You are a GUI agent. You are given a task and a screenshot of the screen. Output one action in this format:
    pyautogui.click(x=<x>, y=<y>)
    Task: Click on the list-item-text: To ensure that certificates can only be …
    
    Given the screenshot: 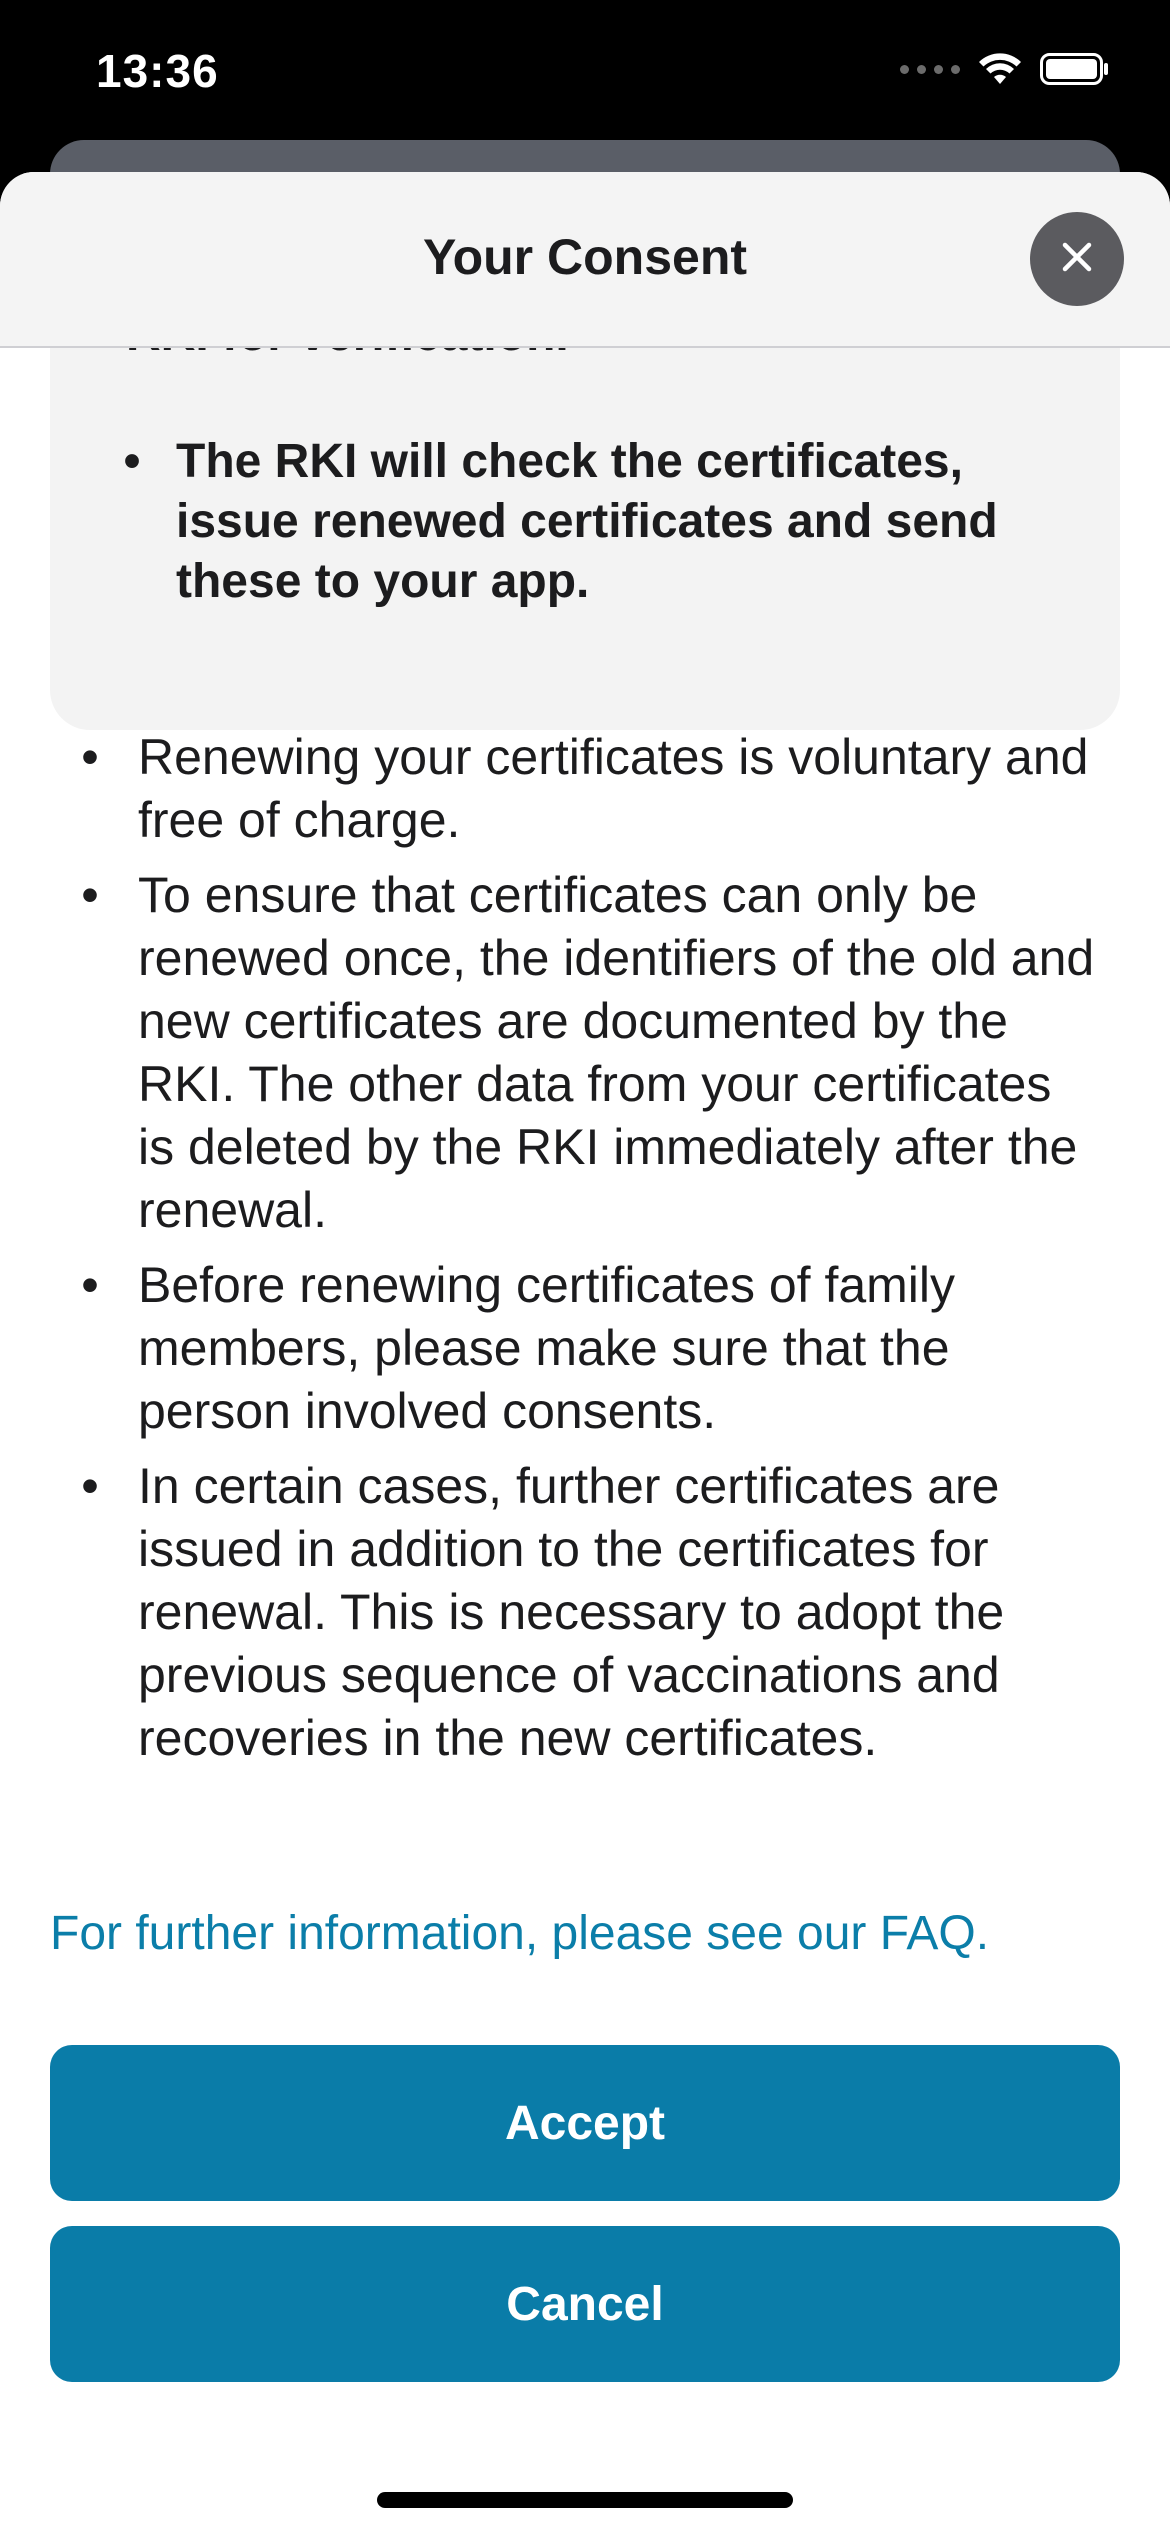 What is the action you would take?
    pyautogui.click(x=616, y=1052)
    